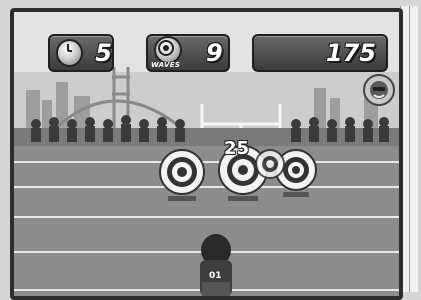  Describe the element at coordinates (237, 148) in the screenshot. I see `floating-points: 25` at that location.